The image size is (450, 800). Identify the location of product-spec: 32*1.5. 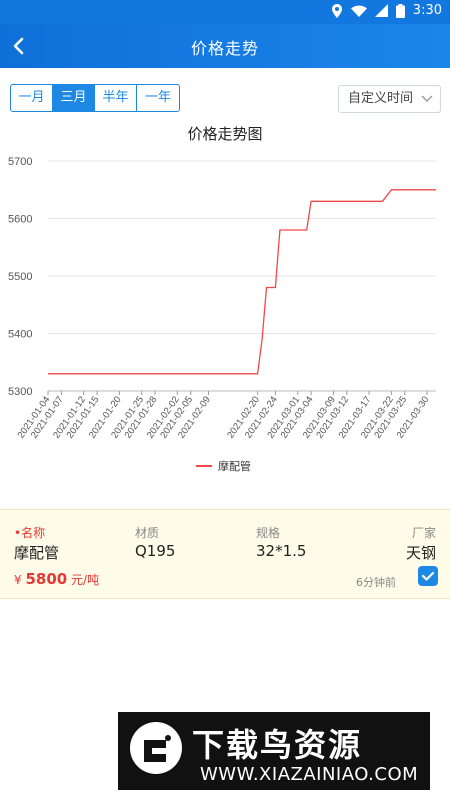
(281, 551).